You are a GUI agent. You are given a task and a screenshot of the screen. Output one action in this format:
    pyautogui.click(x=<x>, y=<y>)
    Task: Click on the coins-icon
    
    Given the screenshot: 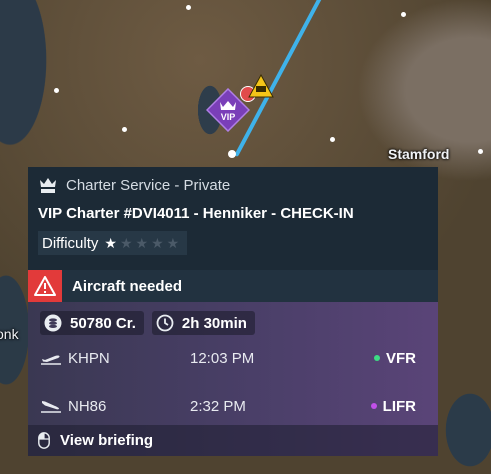 What is the action you would take?
    pyautogui.click(x=53, y=323)
    